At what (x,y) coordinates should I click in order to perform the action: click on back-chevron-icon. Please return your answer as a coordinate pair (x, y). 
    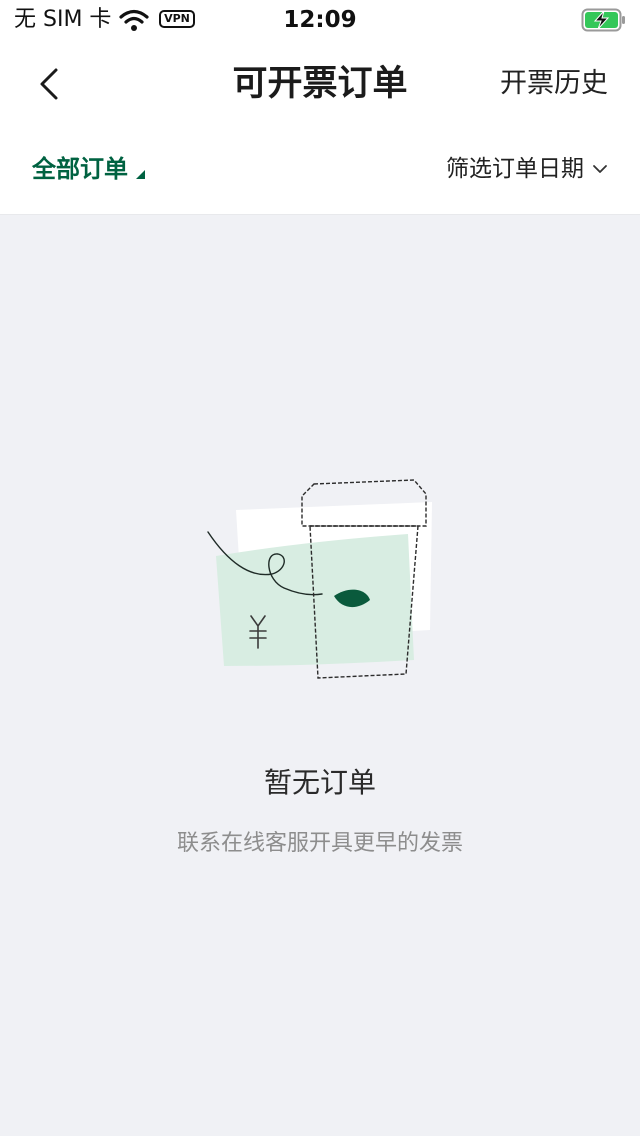
    Looking at the image, I should click on (48, 84).